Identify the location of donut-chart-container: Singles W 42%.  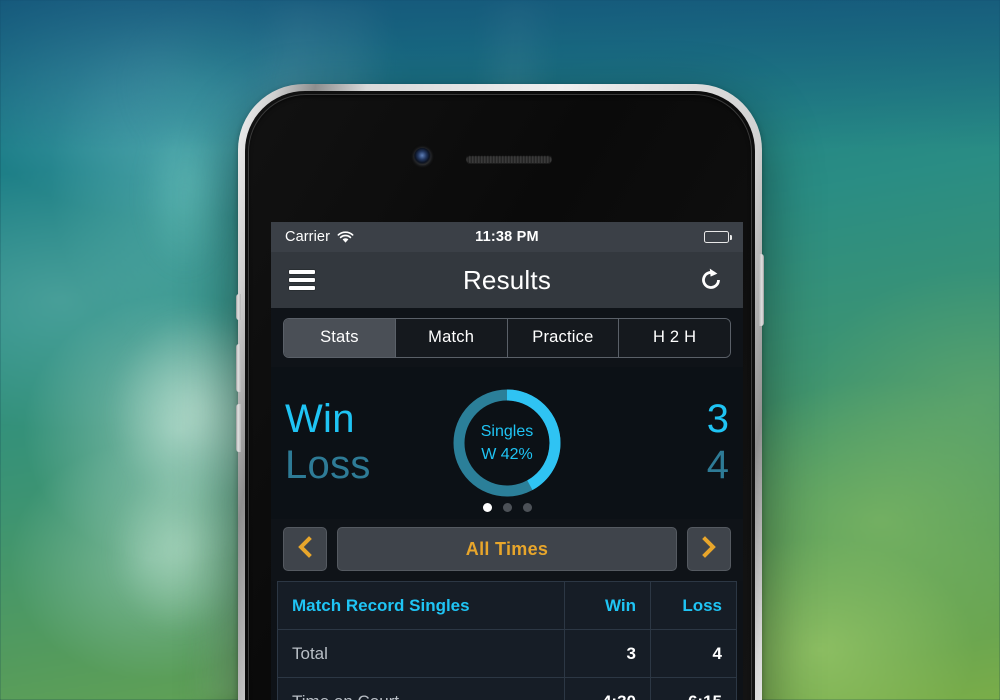
(507, 443).